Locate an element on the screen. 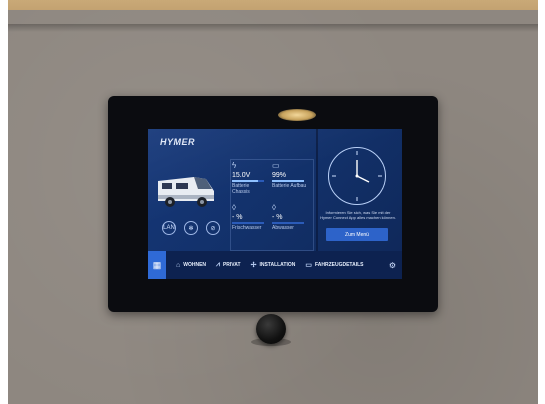 The width and height of the screenshot is (545, 404). vehicle-icon: ▭ is located at coordinates (308, 265).